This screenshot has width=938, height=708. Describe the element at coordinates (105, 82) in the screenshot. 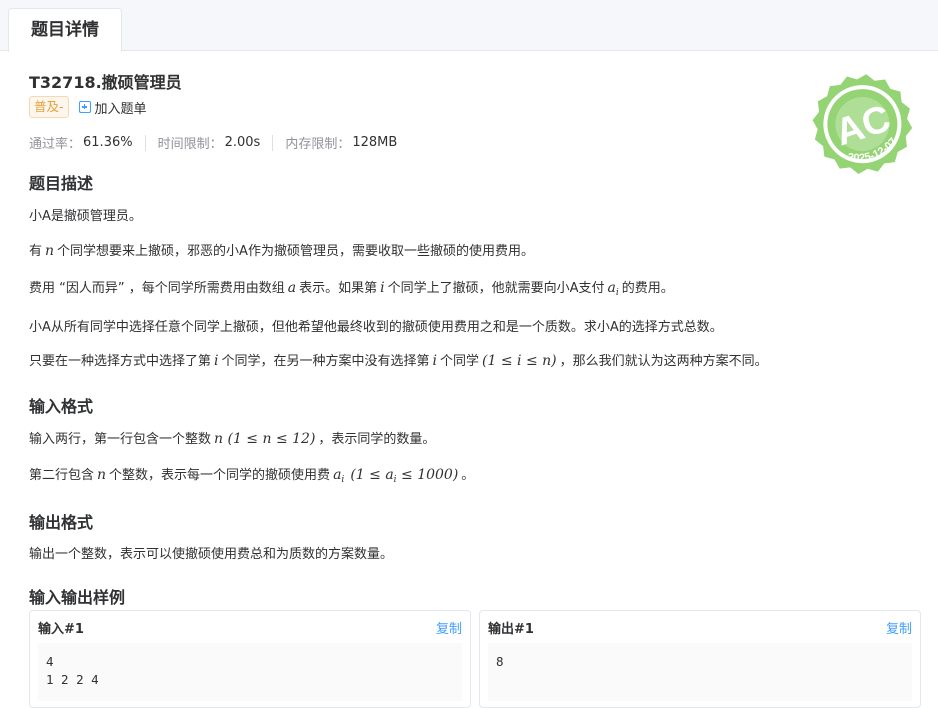

I see `problem-title: T32718.撤硕管理员` at that location.